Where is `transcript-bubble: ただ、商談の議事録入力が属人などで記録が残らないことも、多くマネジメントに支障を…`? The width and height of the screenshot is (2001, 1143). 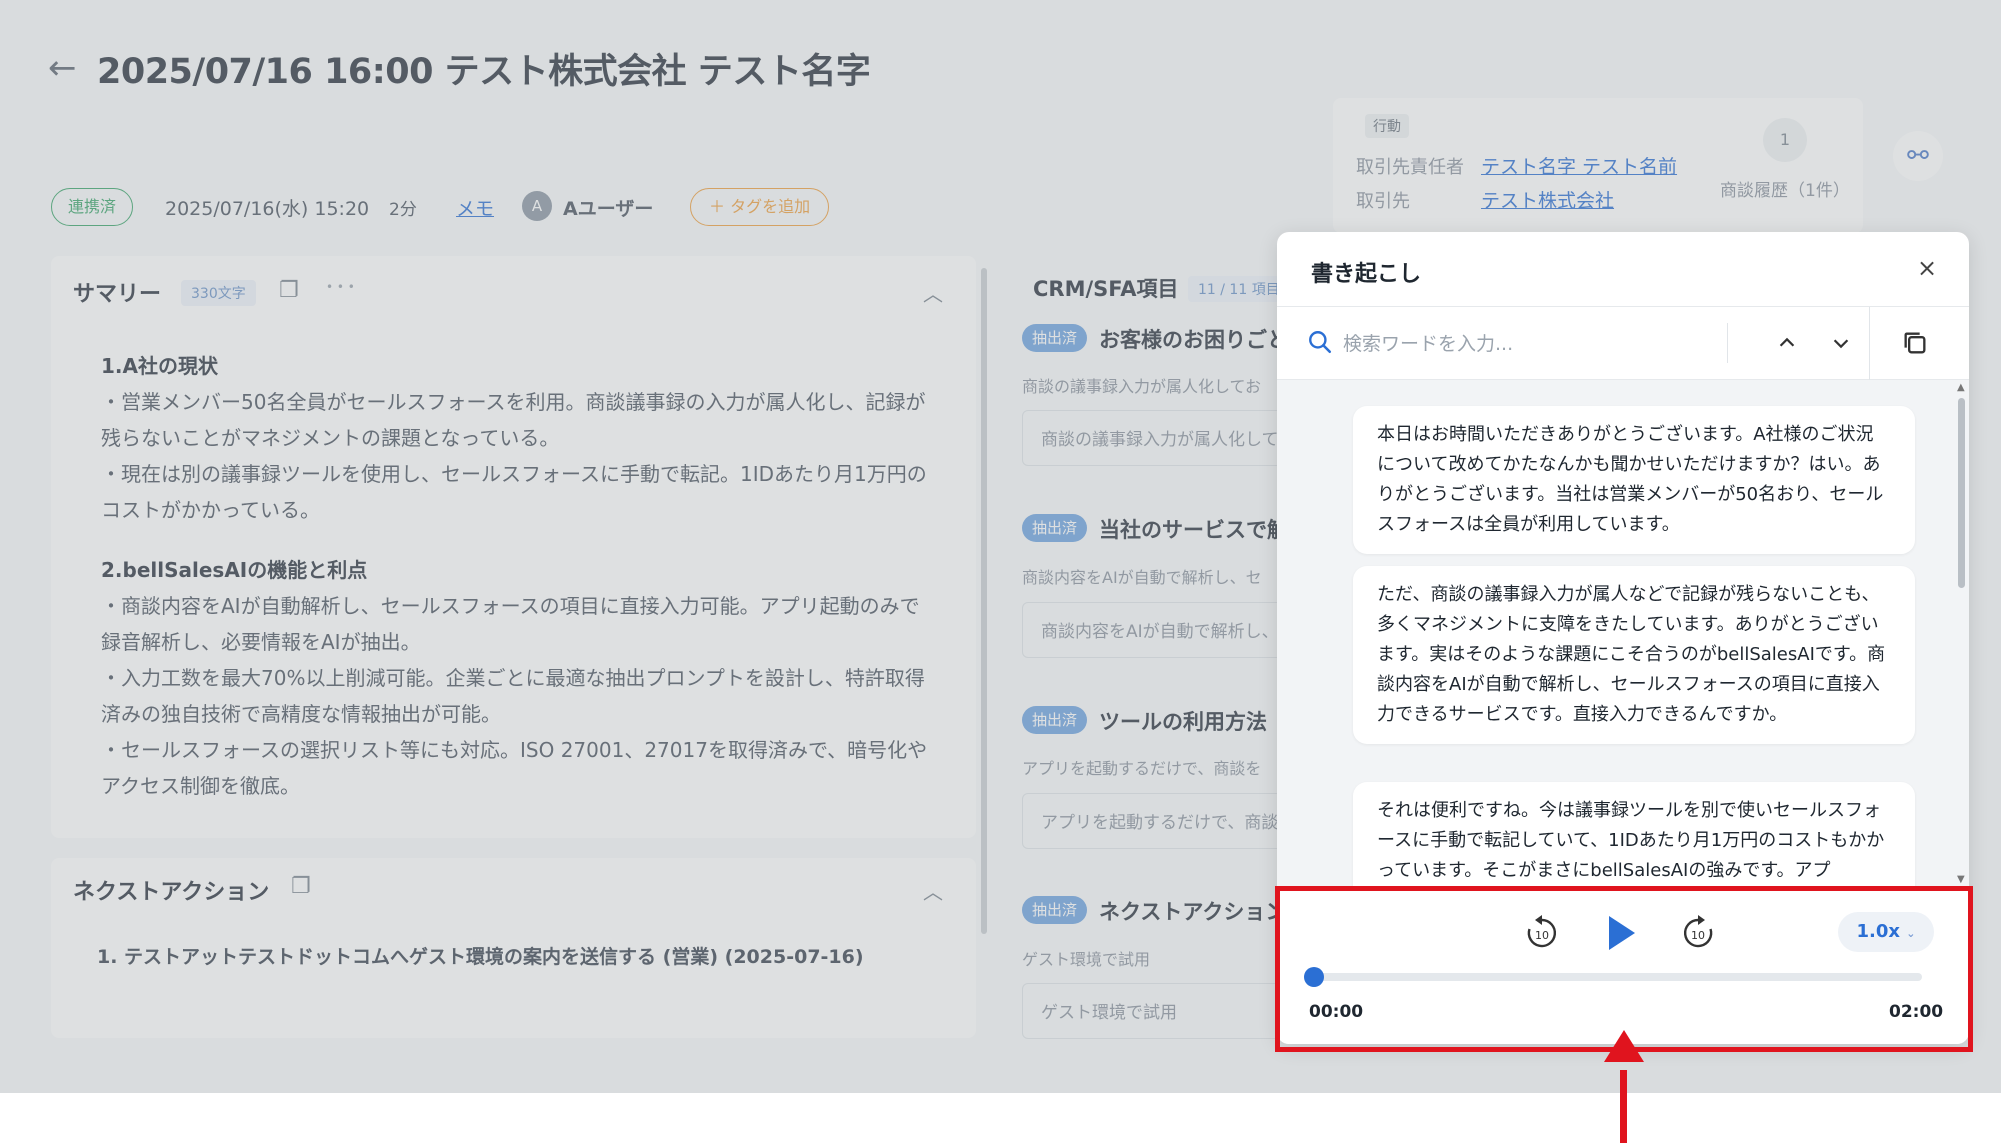 transcript-bubble: ただ、商談の議事録入力が属人などで記録が残らないことも、多くマネジメントに支障を… is located at coordinates (1634, 655).